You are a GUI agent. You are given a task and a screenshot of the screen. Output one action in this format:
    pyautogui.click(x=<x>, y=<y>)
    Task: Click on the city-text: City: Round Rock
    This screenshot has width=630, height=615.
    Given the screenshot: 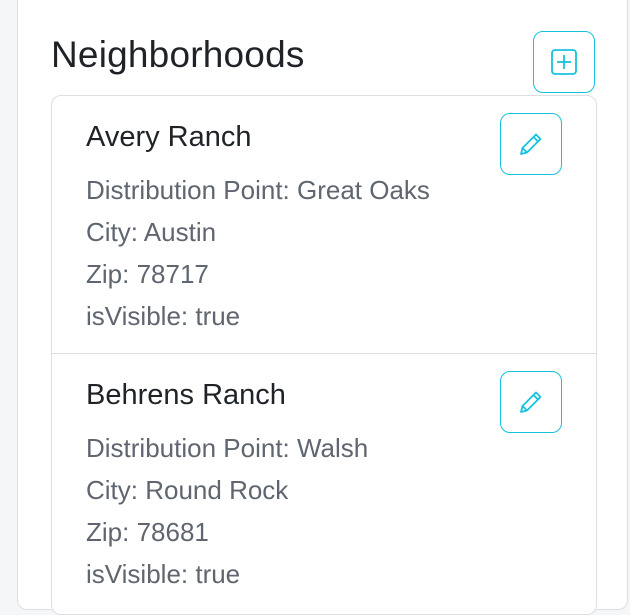 What is the action you would take?
    pyautogui.click(x=187, y=490)
    